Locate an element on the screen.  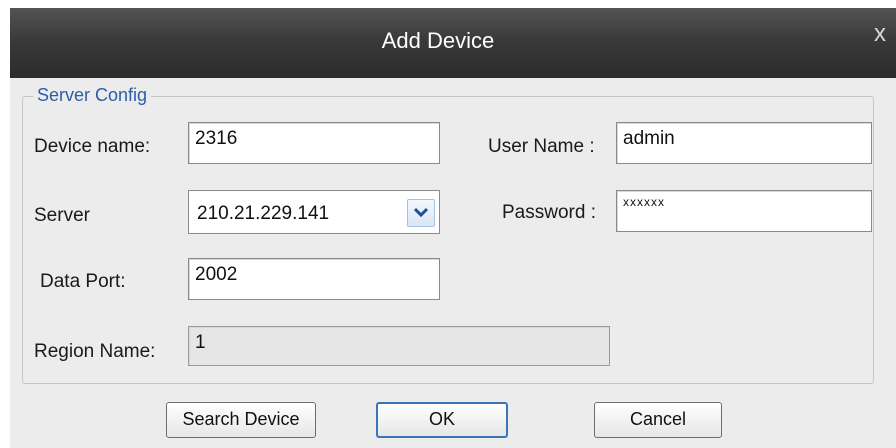
device-name-label: Device name: is located at coordinates (92, 146).